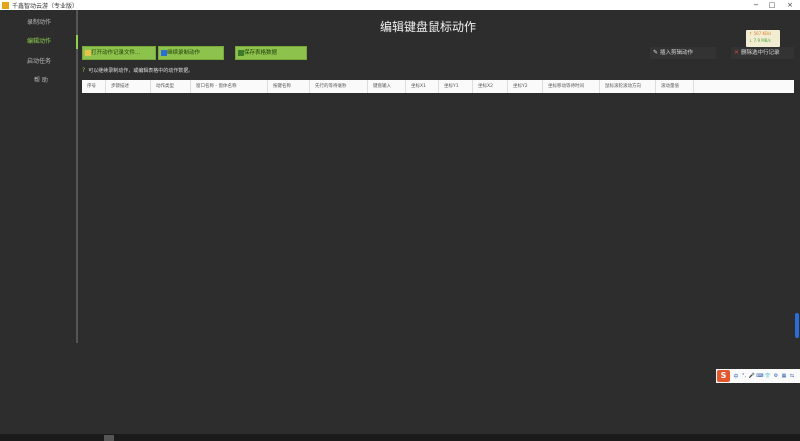 The image size is (800, 441). What do you see at coordinates (760, 40) in the screenshot?
I see `download-speed: ↓ 7.9 MB/s` at bounding box center [760, 40].